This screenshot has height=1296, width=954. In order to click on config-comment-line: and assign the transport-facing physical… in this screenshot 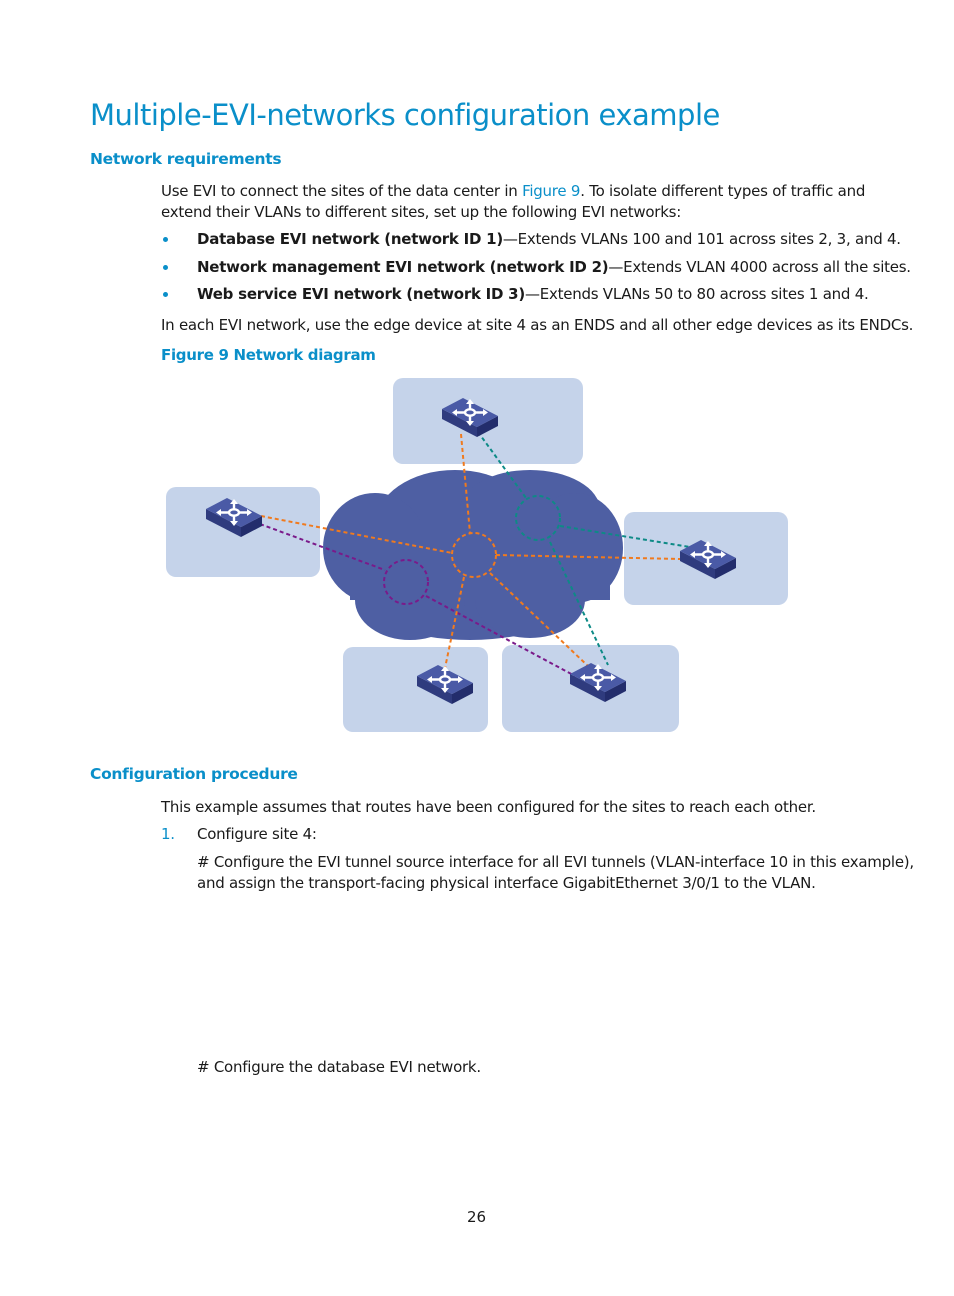, I will do `click(506, 883)`.